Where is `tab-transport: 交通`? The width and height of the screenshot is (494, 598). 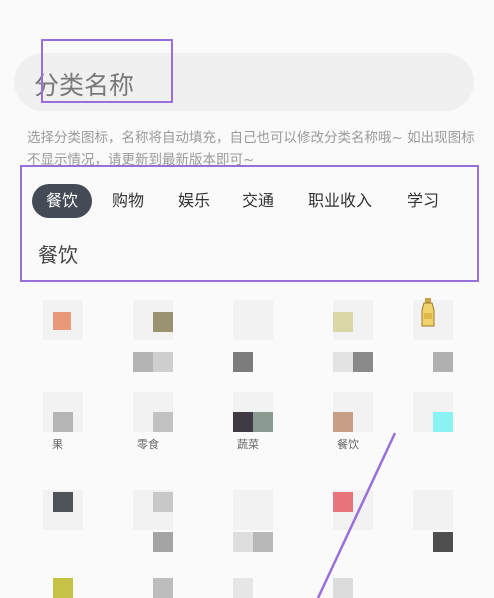 tab-transport: 交通 is located at coordinates (258, 201).